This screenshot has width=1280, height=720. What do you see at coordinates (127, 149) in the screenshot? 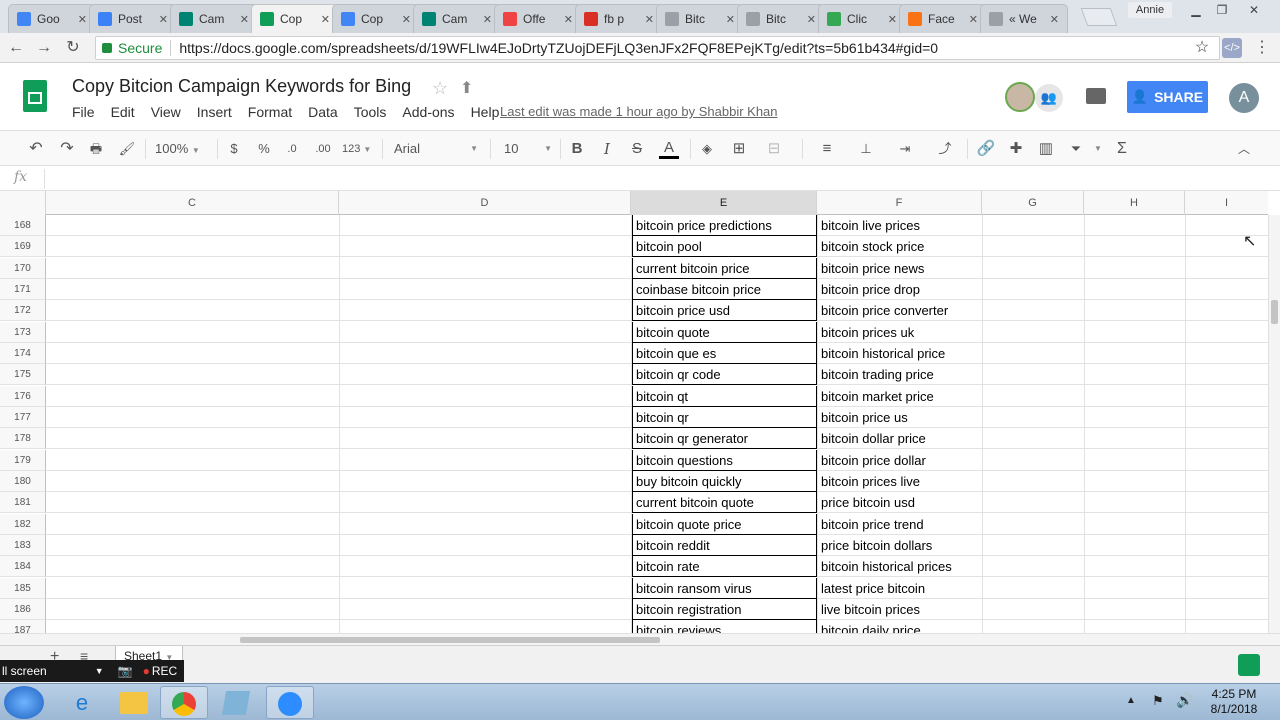
I see `paint-format-icon: 🖌` at bounding box center [127, 149].